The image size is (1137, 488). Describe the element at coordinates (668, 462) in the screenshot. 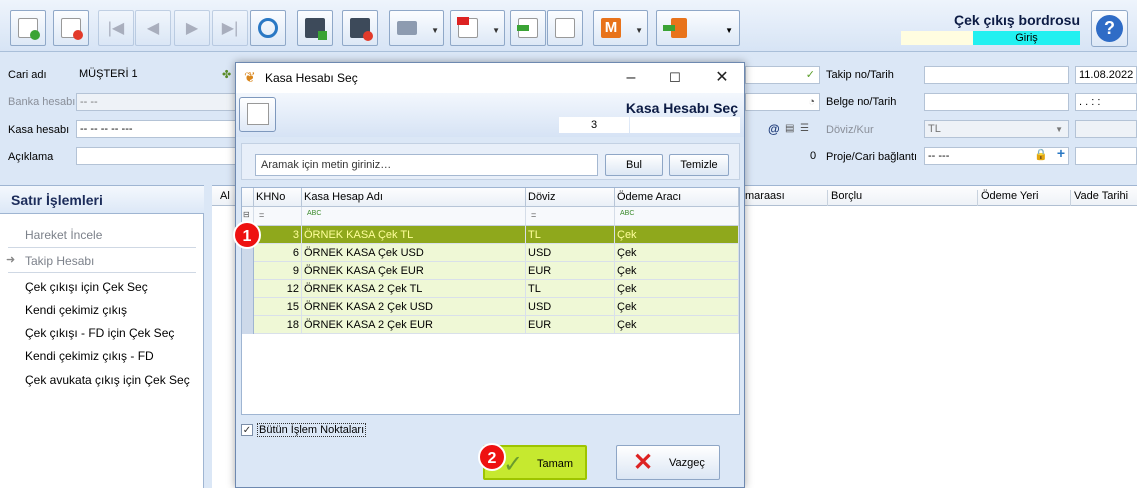

I see `cancel-button: ✕ Vazgeç` at that location.